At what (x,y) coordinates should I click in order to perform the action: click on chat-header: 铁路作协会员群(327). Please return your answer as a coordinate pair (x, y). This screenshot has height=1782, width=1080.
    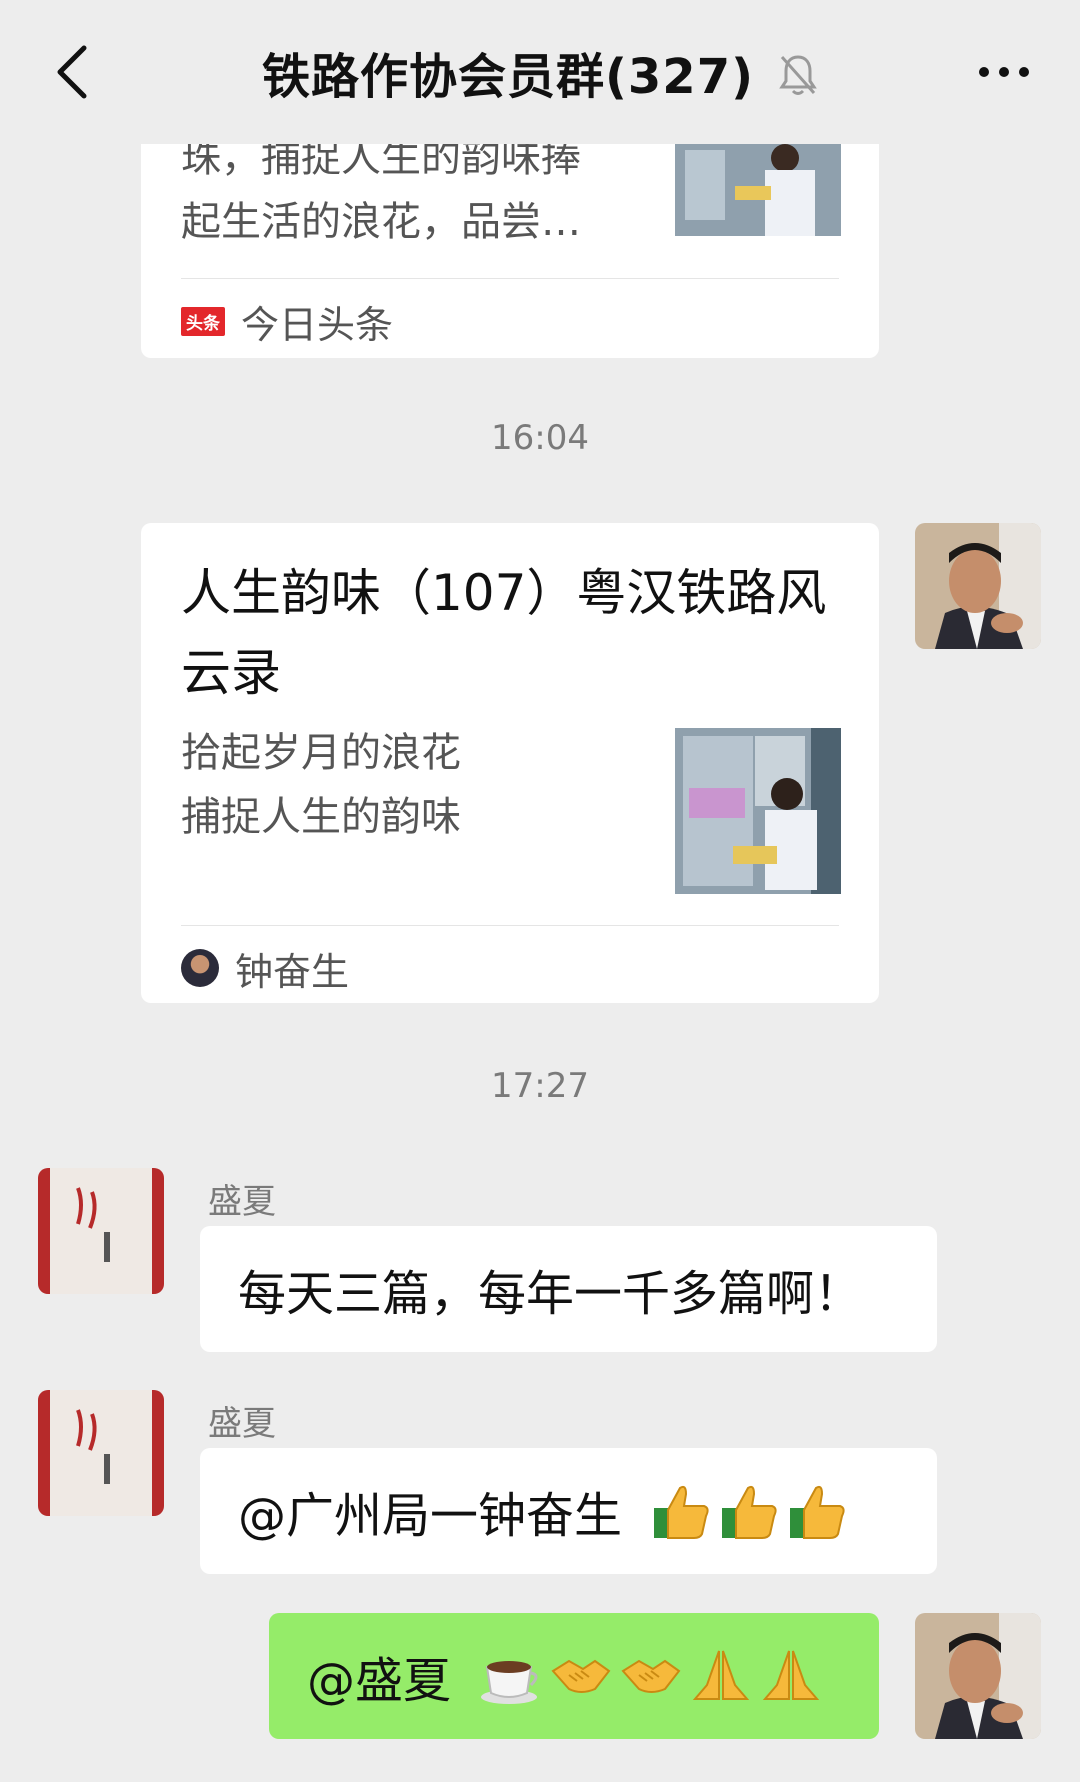
    Looking at the image, I should click on (540, 72).